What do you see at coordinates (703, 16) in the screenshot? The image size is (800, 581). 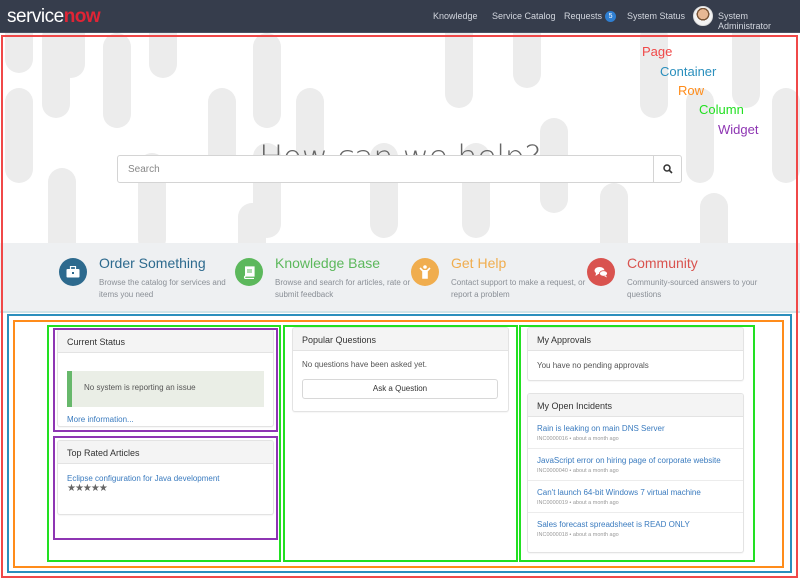 I see `user-avatar` at bounding box center [703, 16].